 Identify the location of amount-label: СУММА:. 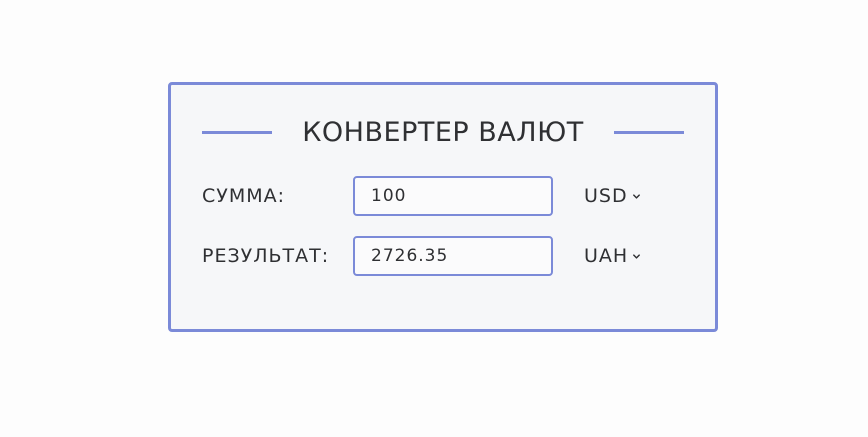
(244, 196).